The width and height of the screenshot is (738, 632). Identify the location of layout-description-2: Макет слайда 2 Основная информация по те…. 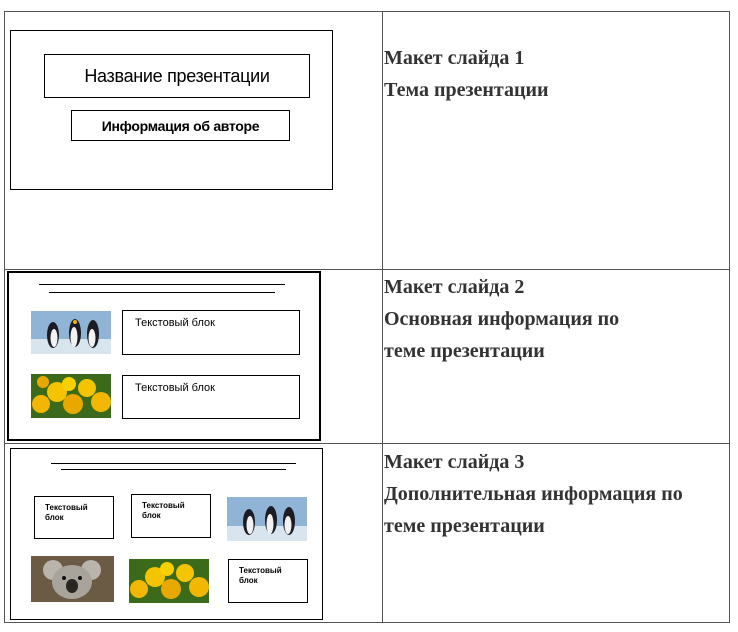
(501, 319).